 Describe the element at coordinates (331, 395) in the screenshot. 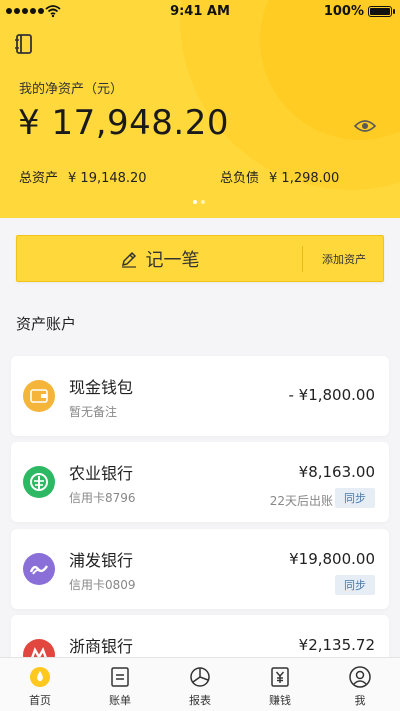

I see `account-amount: - ¥1,800.00` at that location.